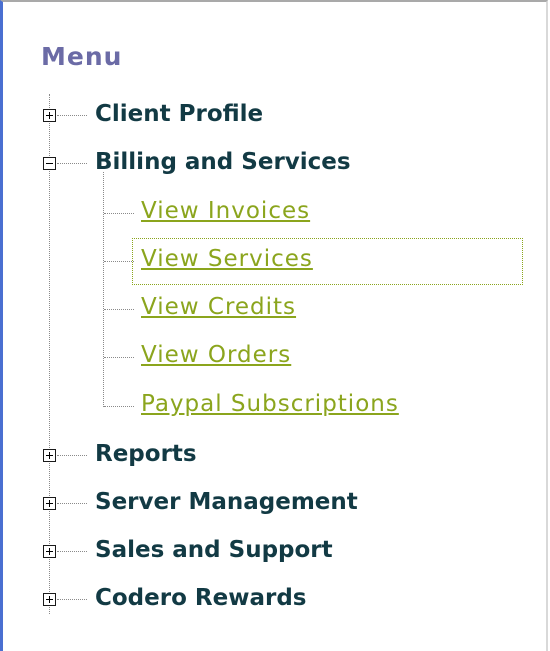 The image size is (550, 651). Describe the element at coordinates (146, 454) in the screenshot. I see `menu-item-reports: Reports` at that location.